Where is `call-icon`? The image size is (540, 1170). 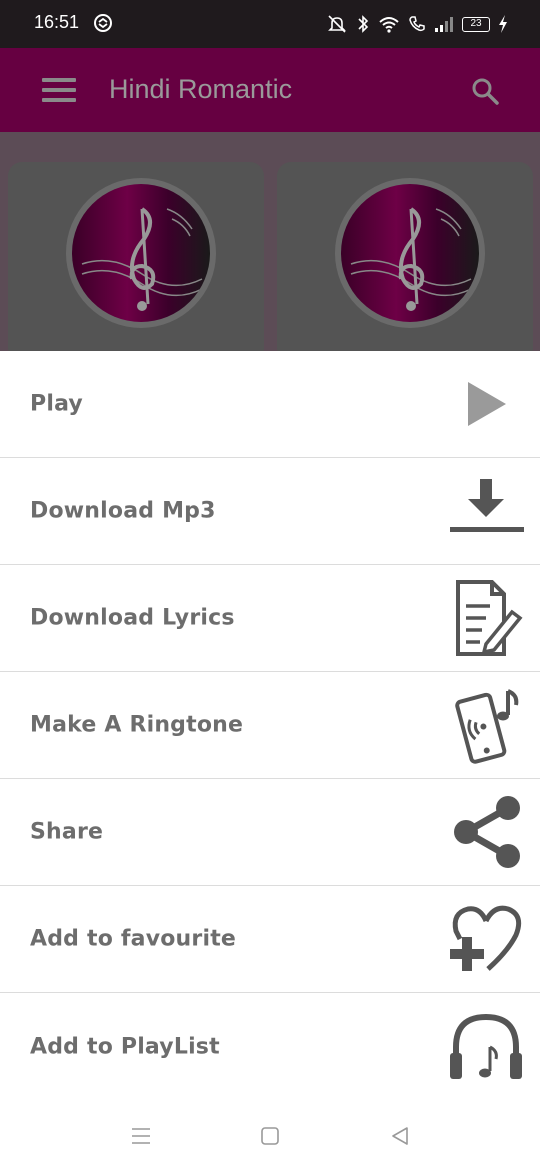
call-icon is located at coordinates (417, 24).